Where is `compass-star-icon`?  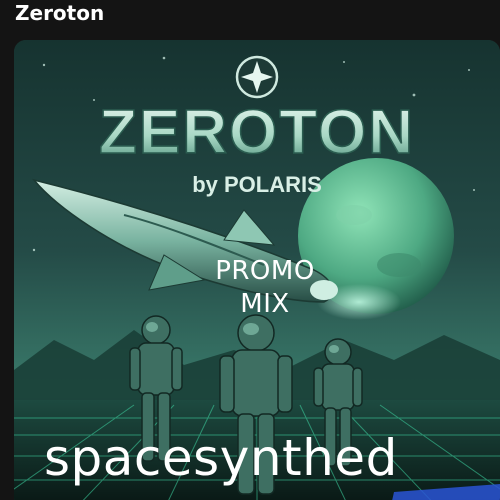 compass-star-icon is located at coordinates (257, 77).